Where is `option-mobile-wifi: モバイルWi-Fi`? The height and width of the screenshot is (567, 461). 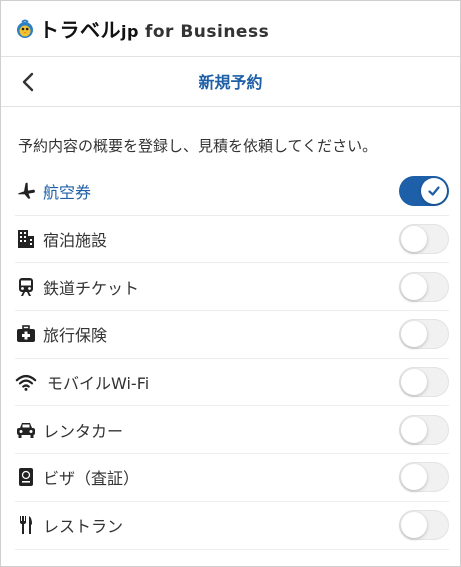
option-mobile-wifi: モバイルWi-Fi is located at coordinates (232, 383).